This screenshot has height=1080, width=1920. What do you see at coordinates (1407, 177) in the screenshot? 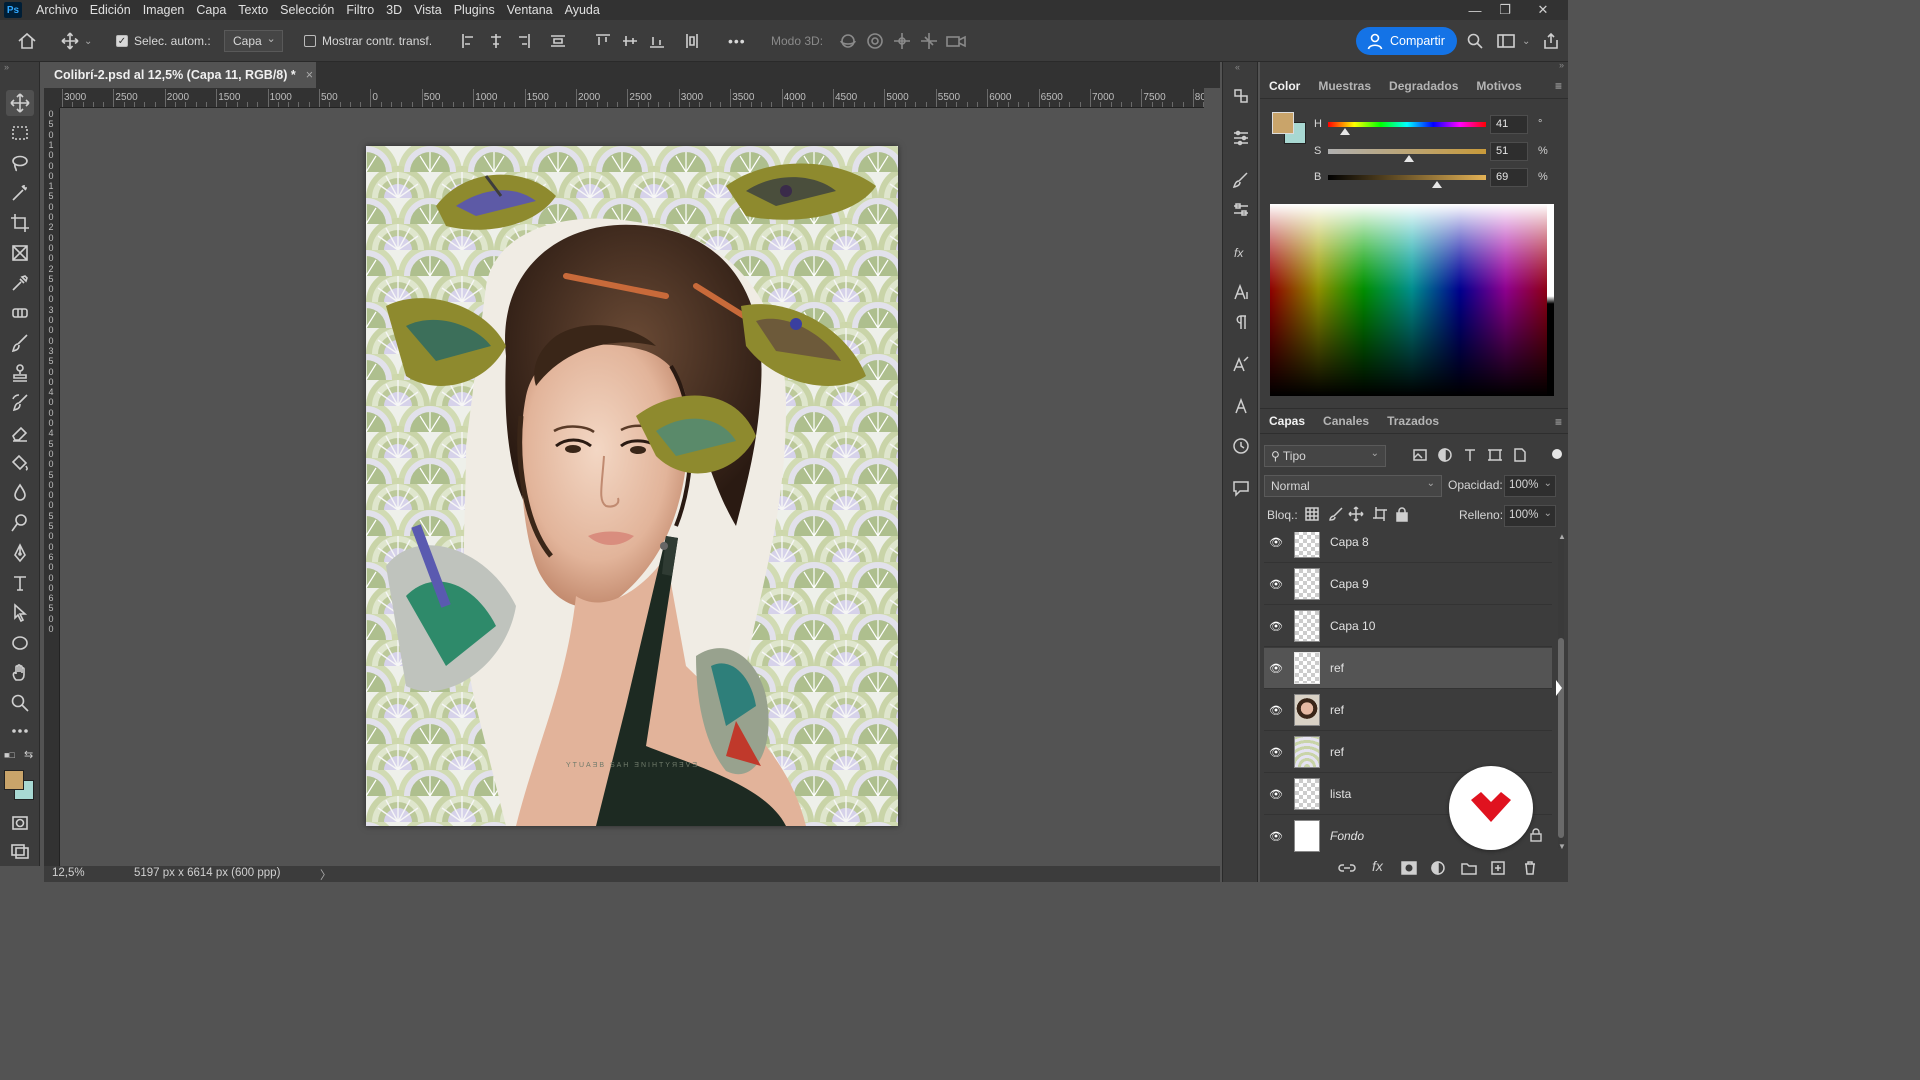
I see `brightness-track` at bounding box center [1407, 177].